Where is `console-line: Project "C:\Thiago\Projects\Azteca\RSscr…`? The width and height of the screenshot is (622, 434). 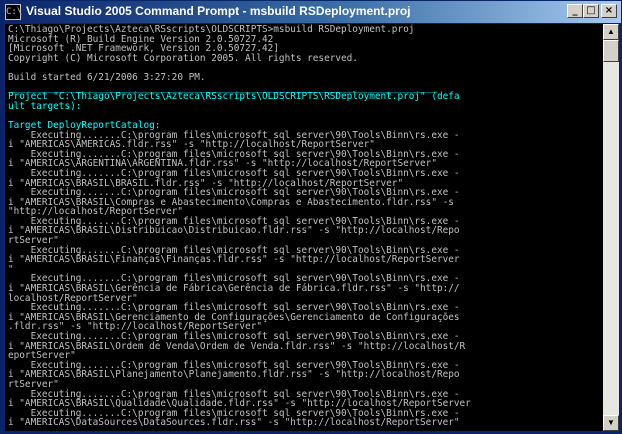 console-line: Project "C:\Thiago\Projects\Azteca\RSscr… is located at coordinates (234, 97).